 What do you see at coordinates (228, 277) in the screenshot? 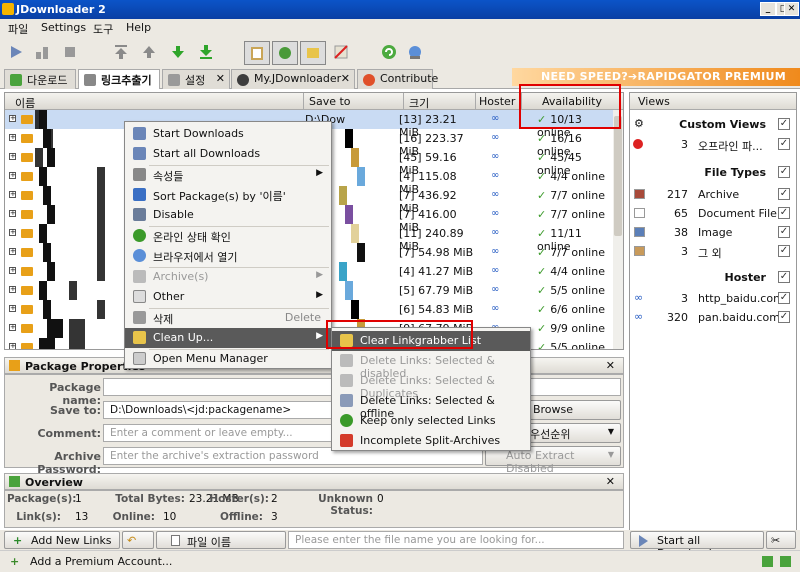
I see `menu-archives: Archive(s) ▶` at bounding box center [228, 277].